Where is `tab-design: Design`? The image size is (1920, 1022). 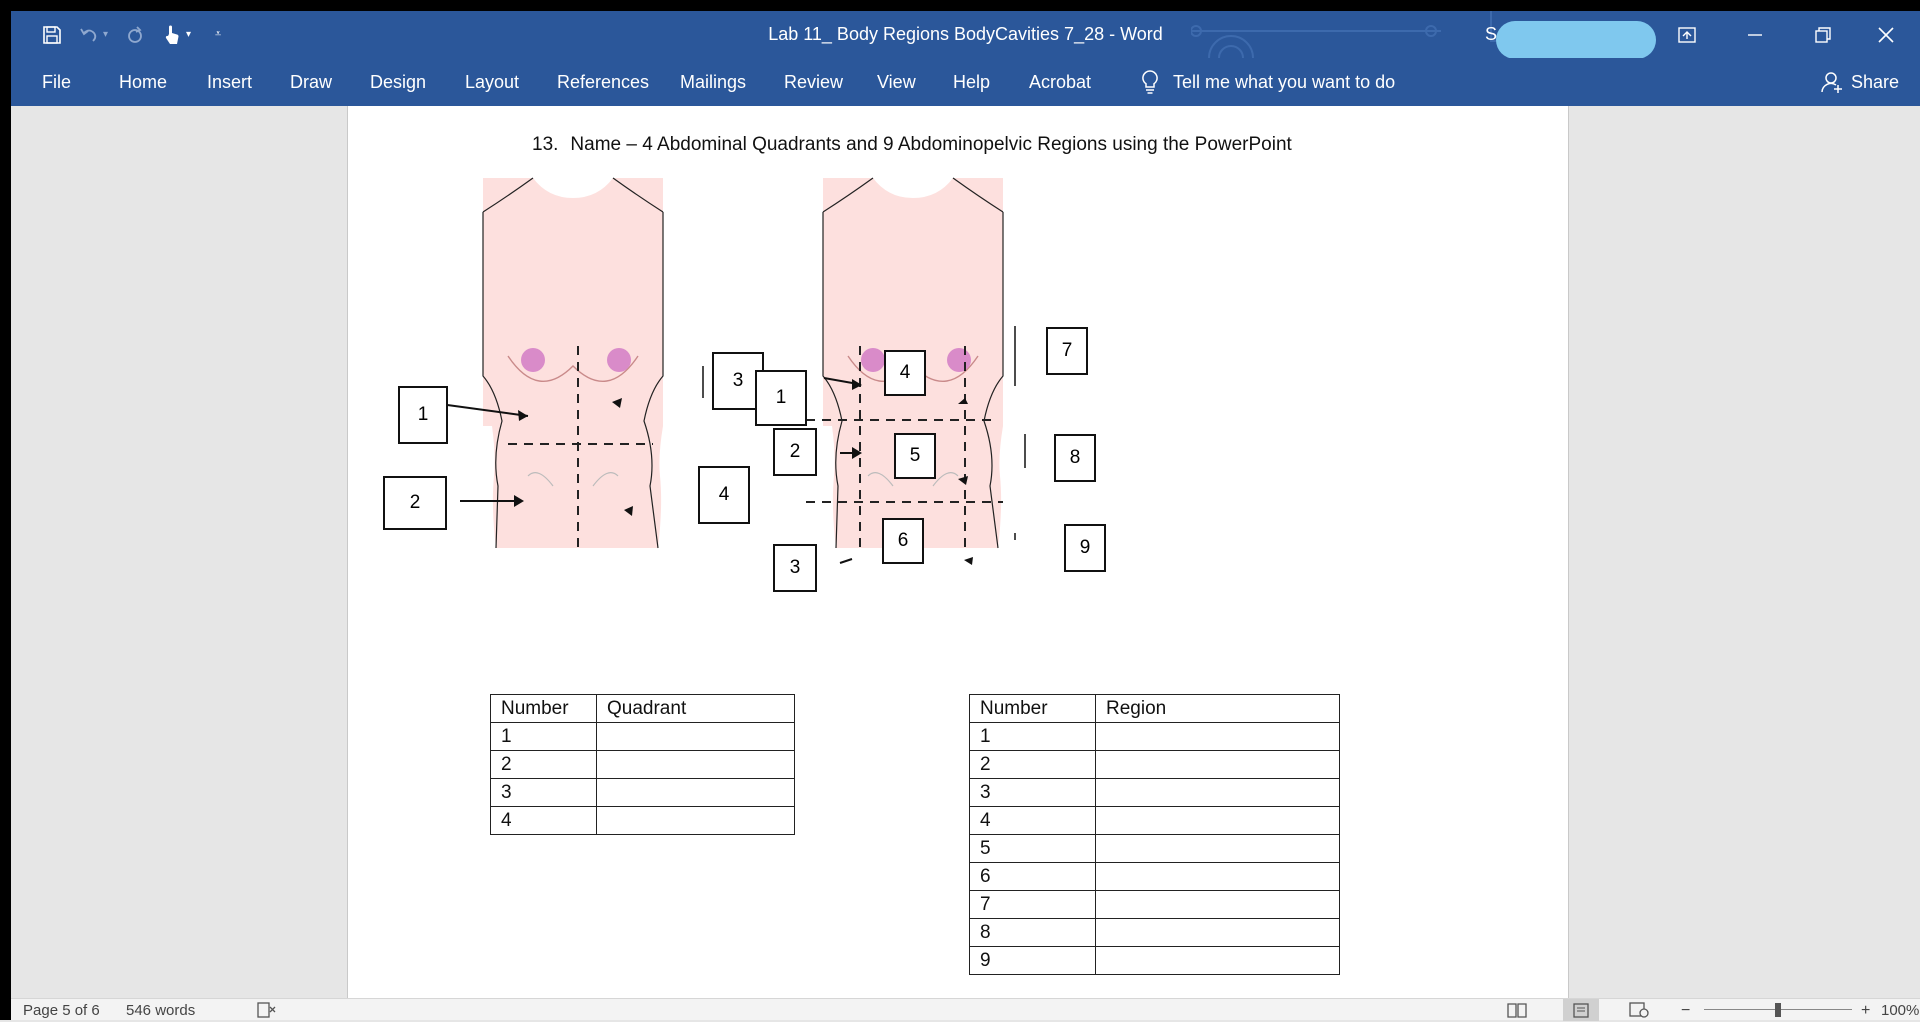 tab-design: Design is located at coordinates (398, 82).